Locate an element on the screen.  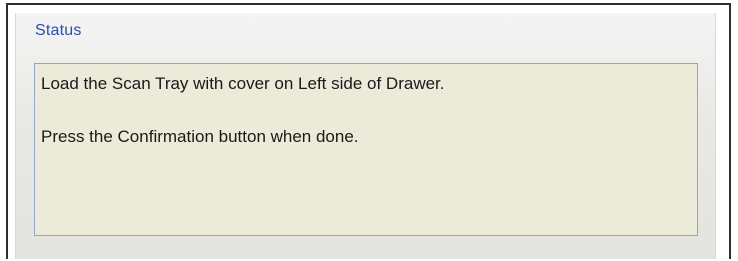
status-message-line: Press the Confirmation button when done. is located at coordinates (200, 136).